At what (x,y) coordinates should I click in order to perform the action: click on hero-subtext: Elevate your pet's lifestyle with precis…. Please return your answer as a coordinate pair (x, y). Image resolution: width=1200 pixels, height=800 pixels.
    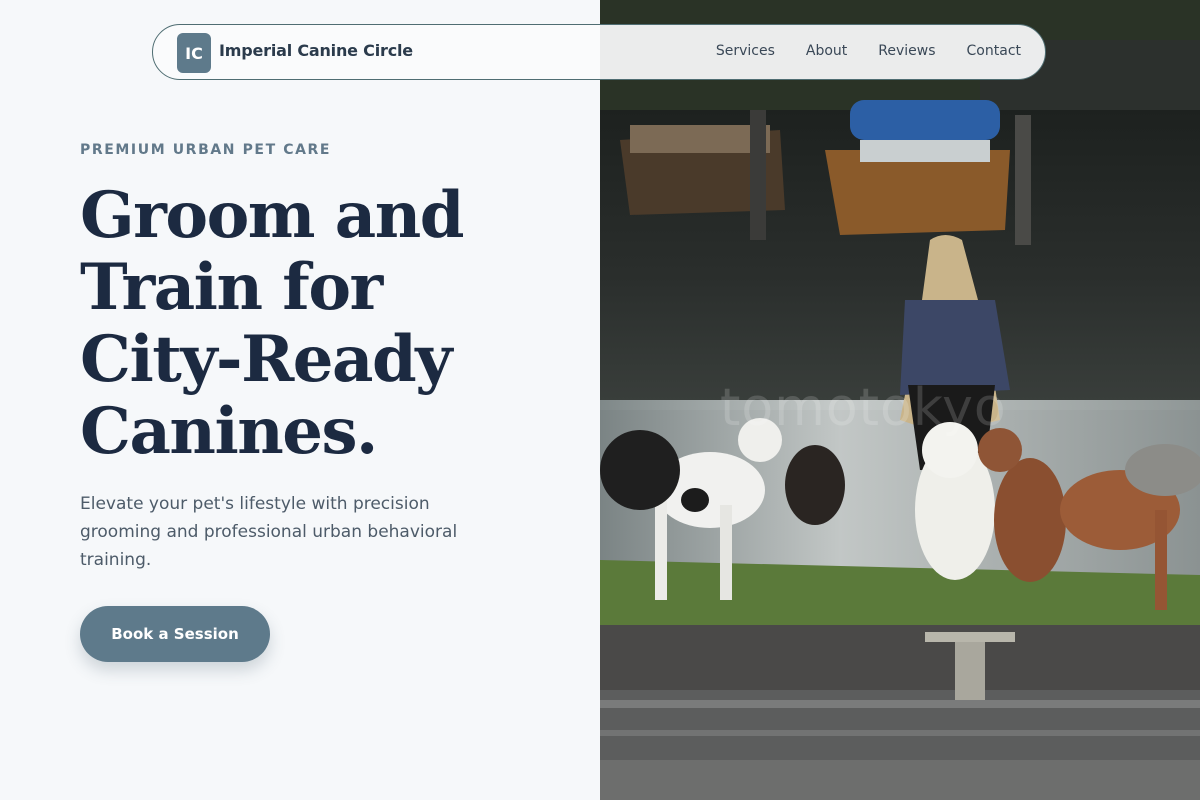
    Looking at the image, I should click on (269, 532).